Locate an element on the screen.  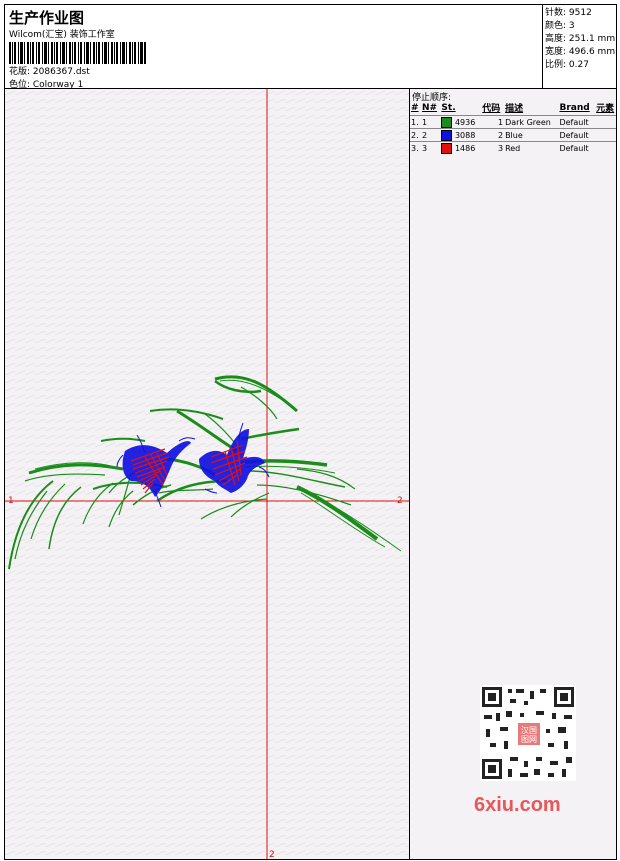
col-element: 元素 is located at coordinates (605, 109).